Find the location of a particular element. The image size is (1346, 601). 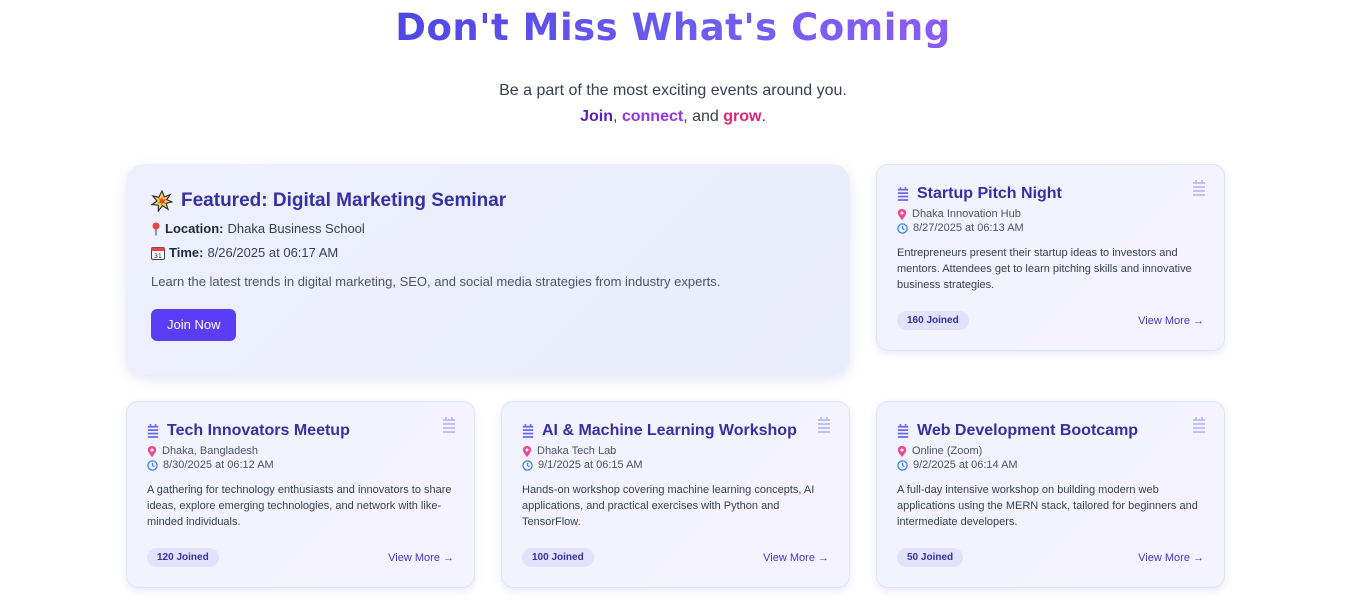

event-title: Startup Pitch Night is located at coordinates (989, 193).